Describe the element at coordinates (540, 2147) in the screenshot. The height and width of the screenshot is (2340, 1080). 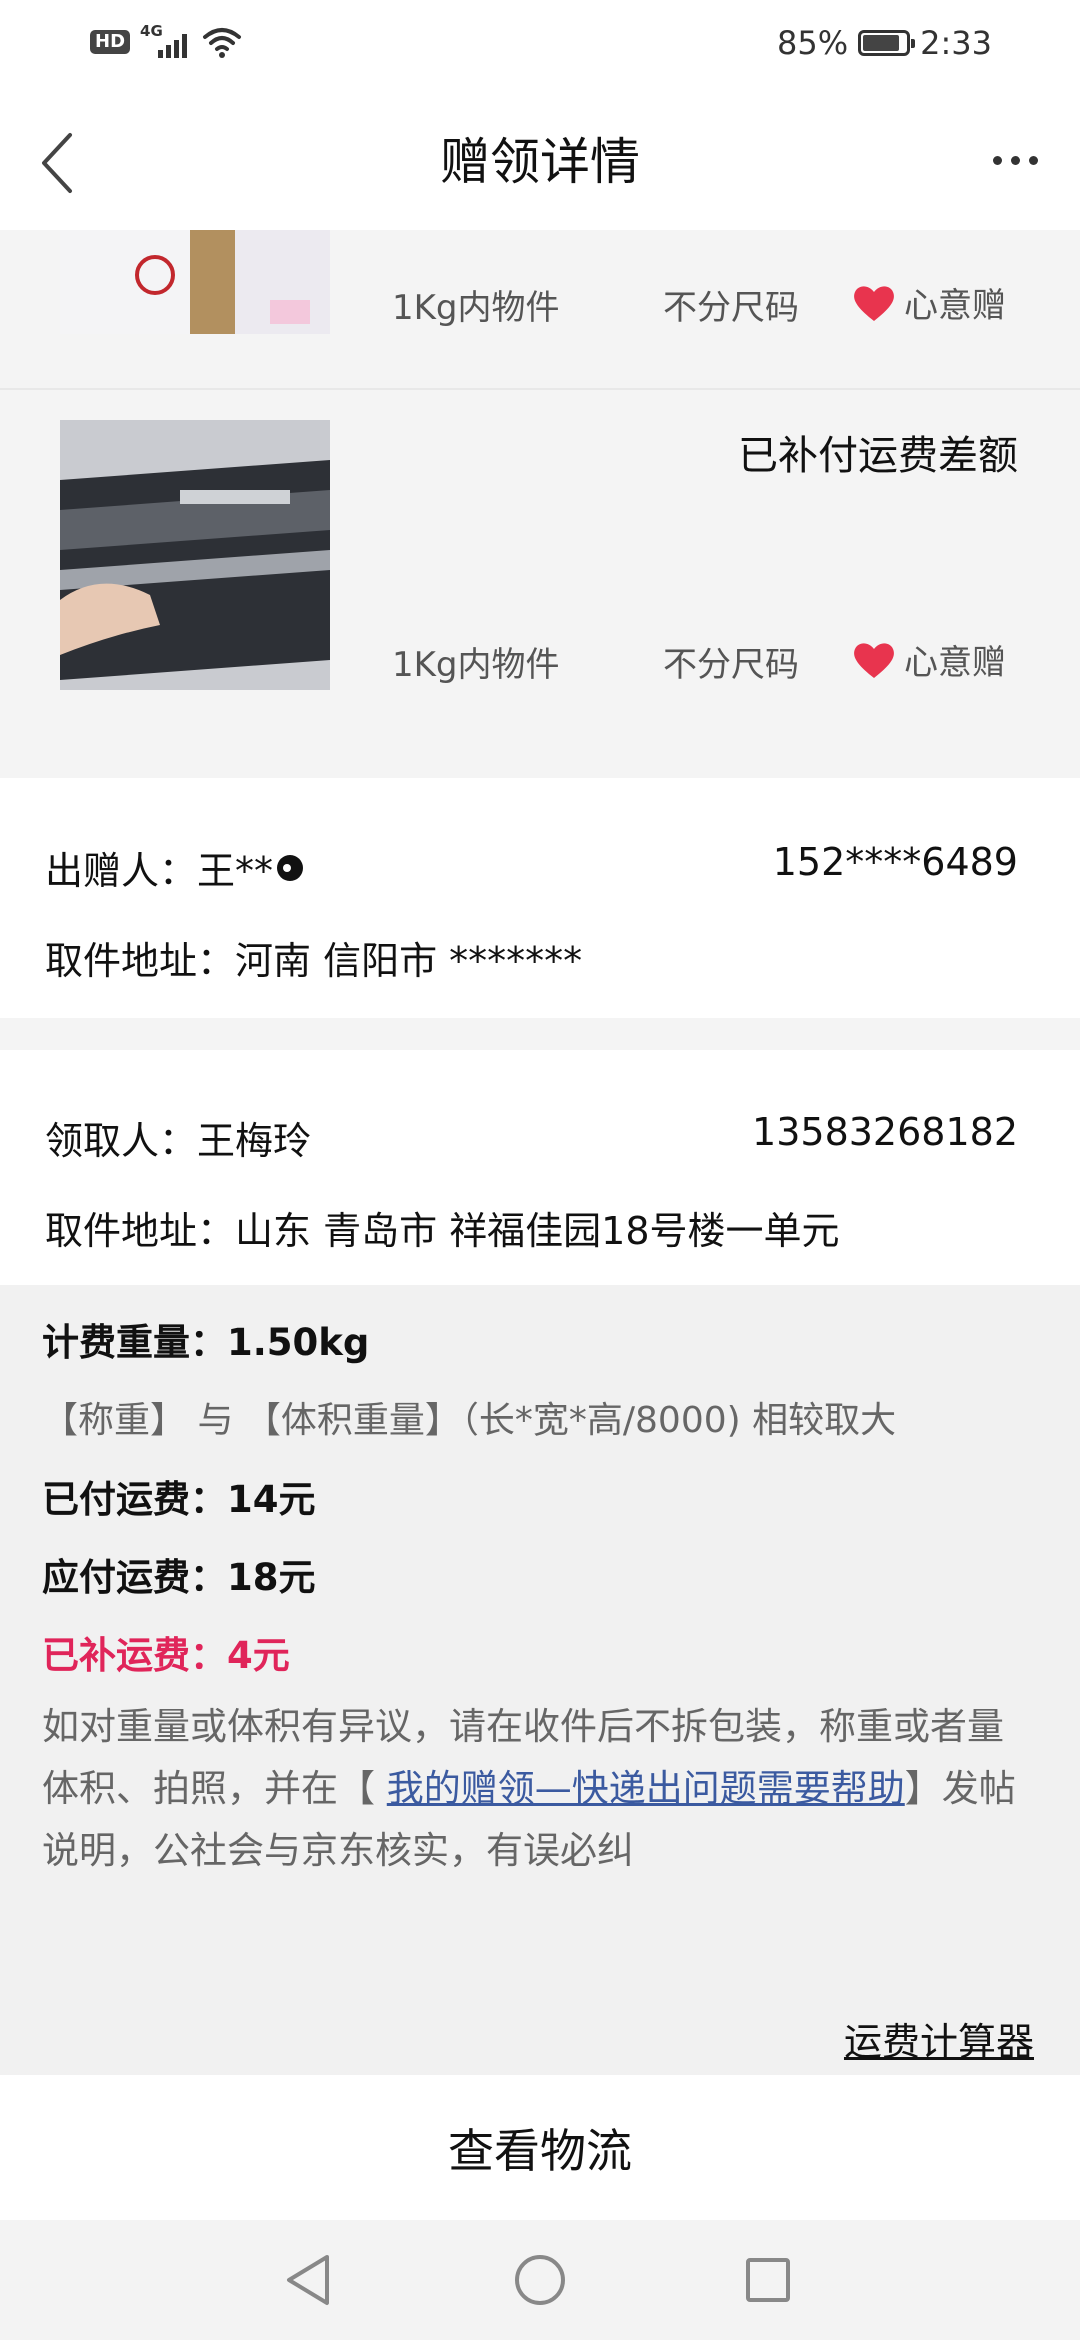
I see `view-logistics-button: 查看物流` at that location.